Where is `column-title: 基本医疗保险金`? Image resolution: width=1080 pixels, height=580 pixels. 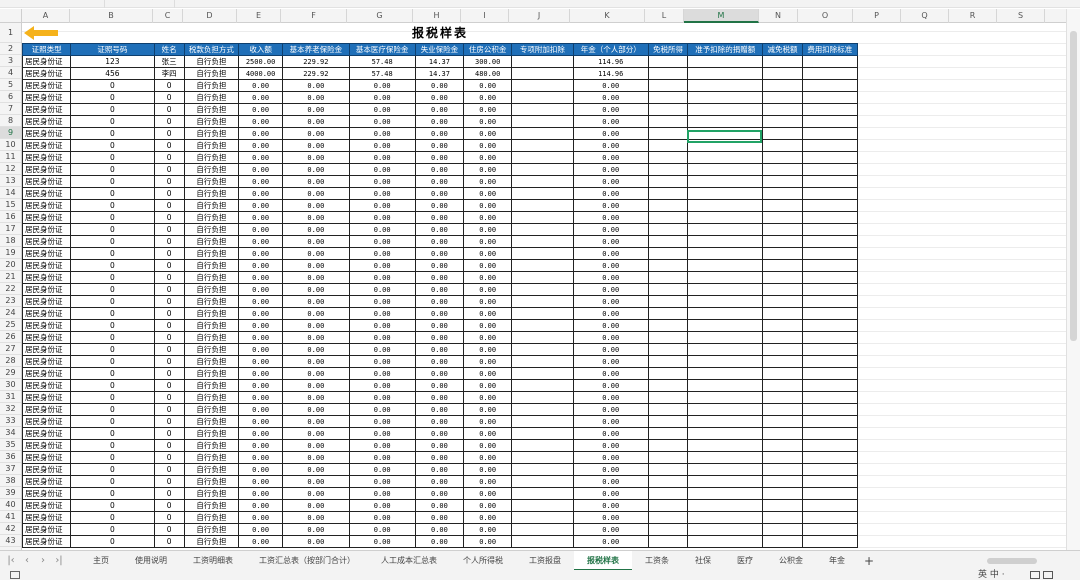 column-title: 基本医疗保险金 is located at coordinates (382, 49).